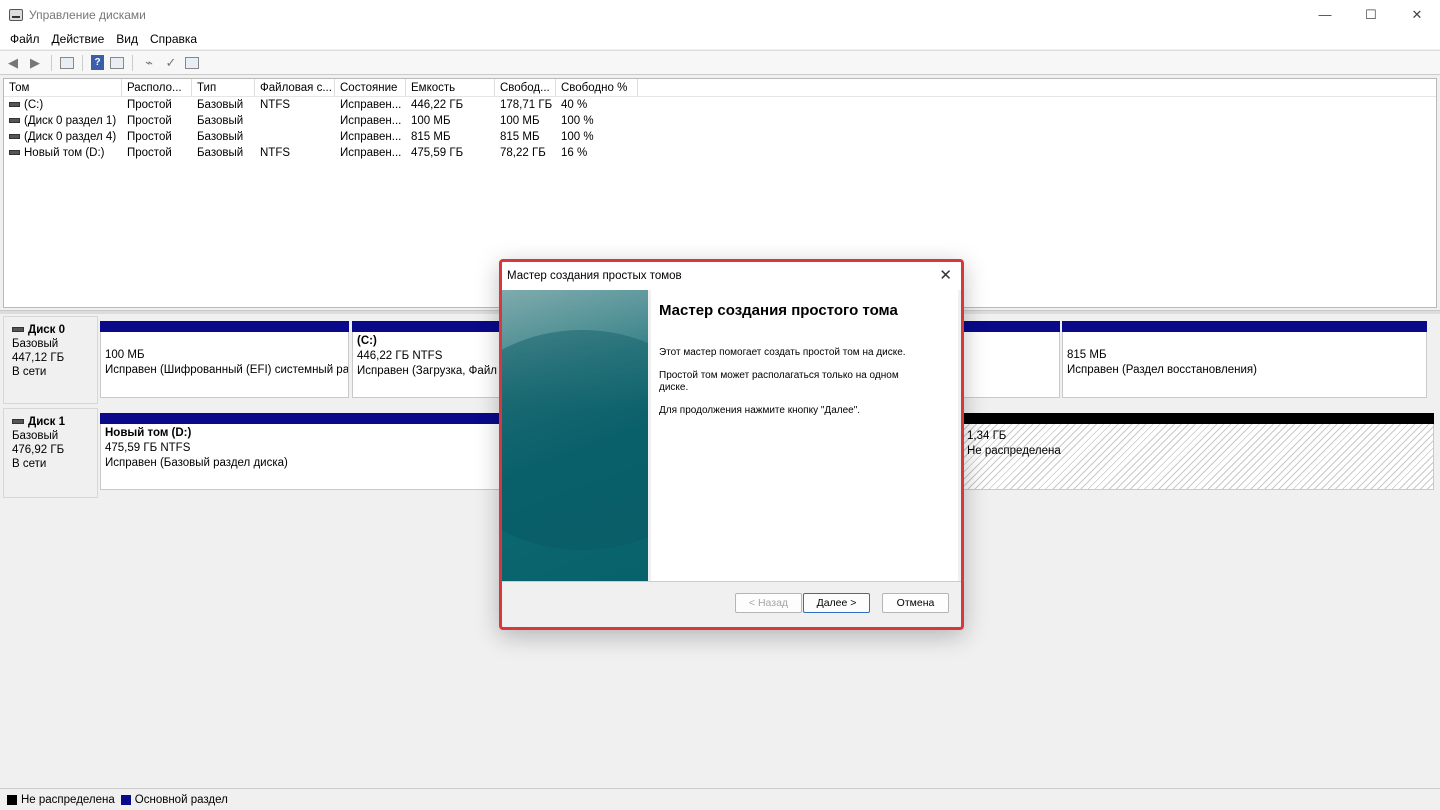 The image size is (1440, 810). What do you see at coordinates (437, 105) in the screenshot?
I see `capacity-cell: 446,22 ГБ` at bounding box center [437, 105].